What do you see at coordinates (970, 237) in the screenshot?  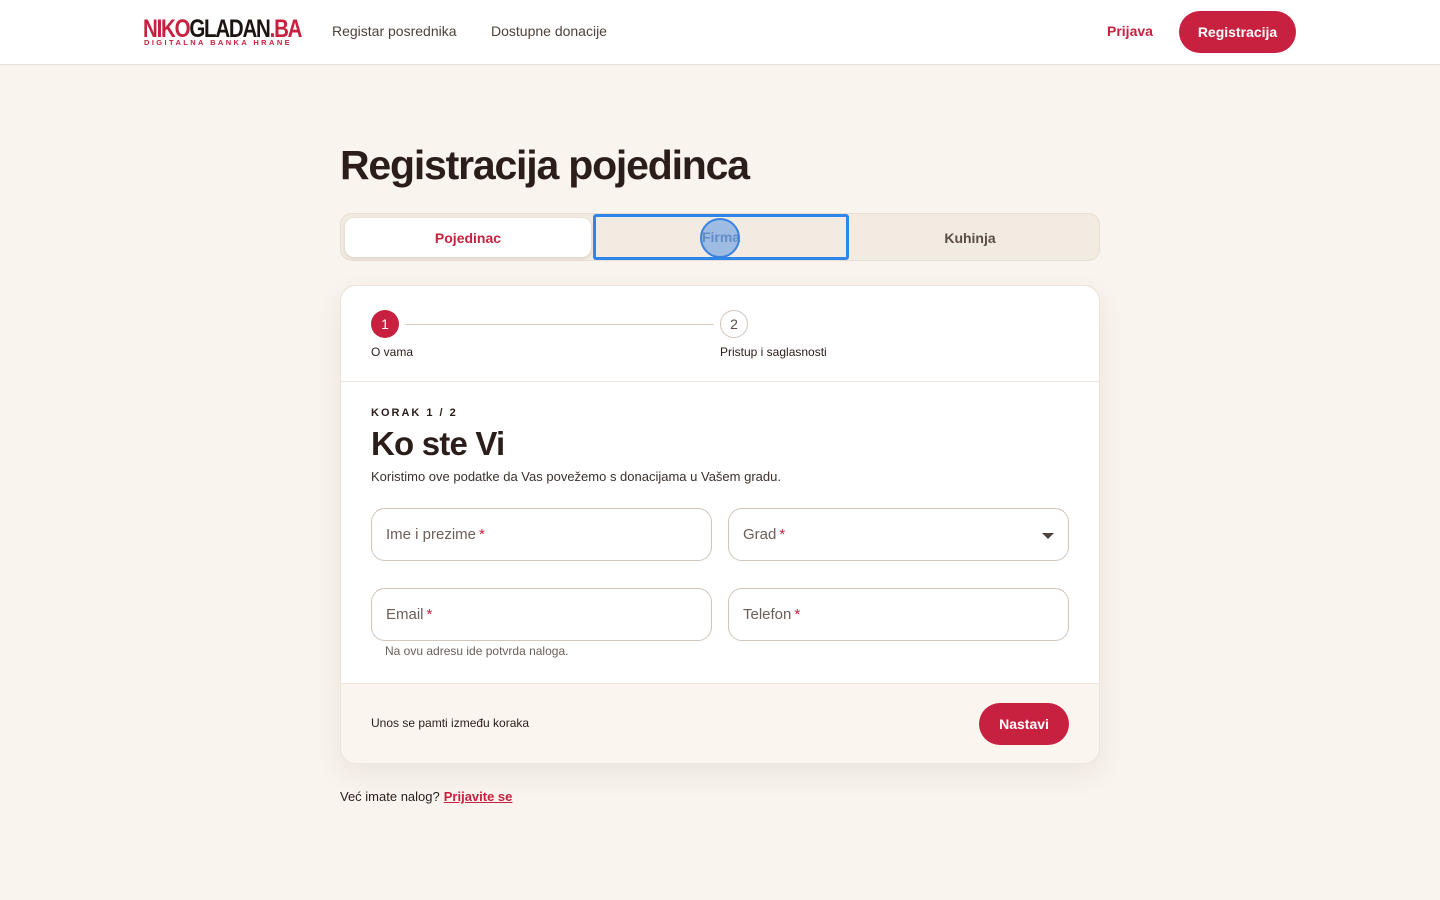 I see `tab-kuhinja: Kuhinja` at bounding box center [970, 237].